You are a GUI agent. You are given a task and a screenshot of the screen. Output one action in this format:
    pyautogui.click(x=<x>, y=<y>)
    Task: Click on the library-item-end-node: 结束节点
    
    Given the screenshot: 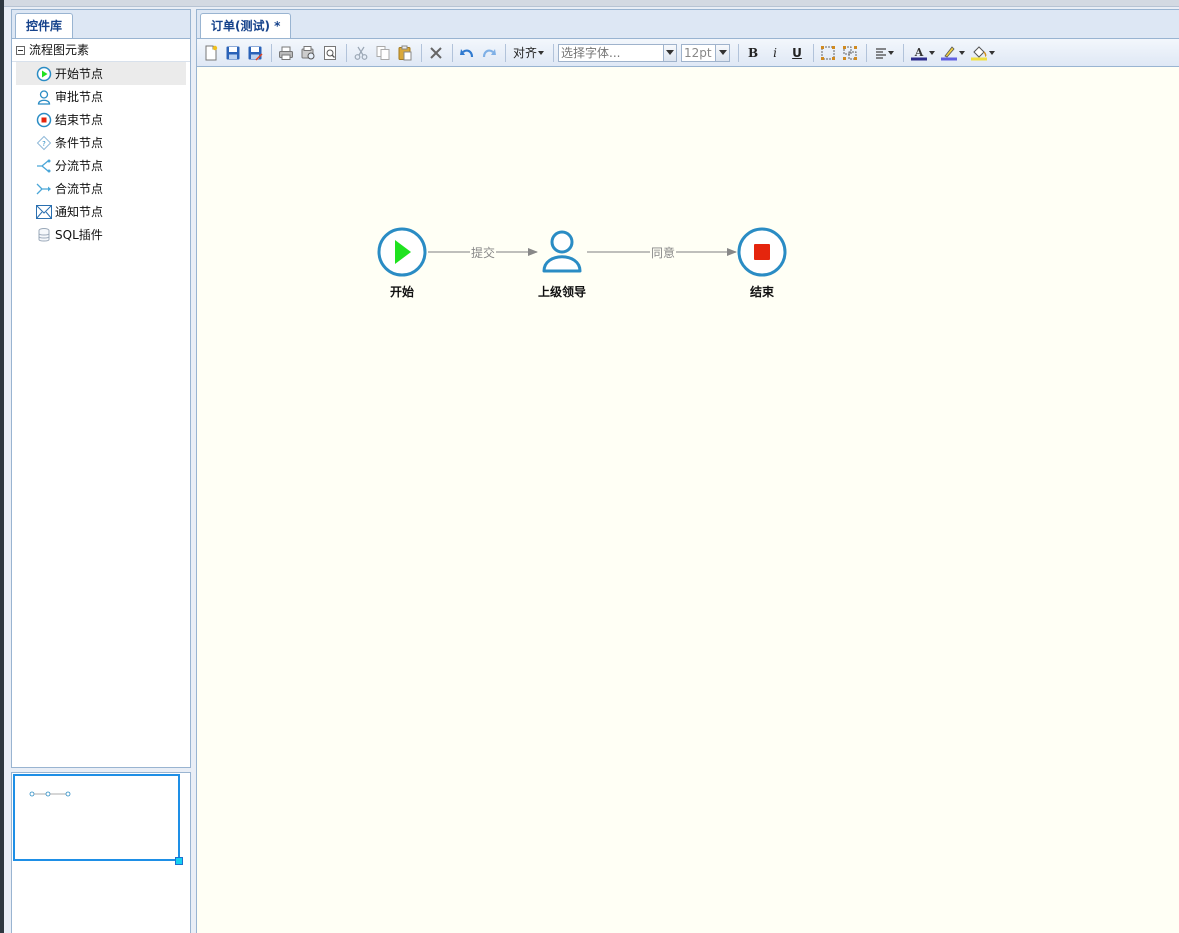 What is the action you would take?
    pyautogui.click(x=101, y=119)
    